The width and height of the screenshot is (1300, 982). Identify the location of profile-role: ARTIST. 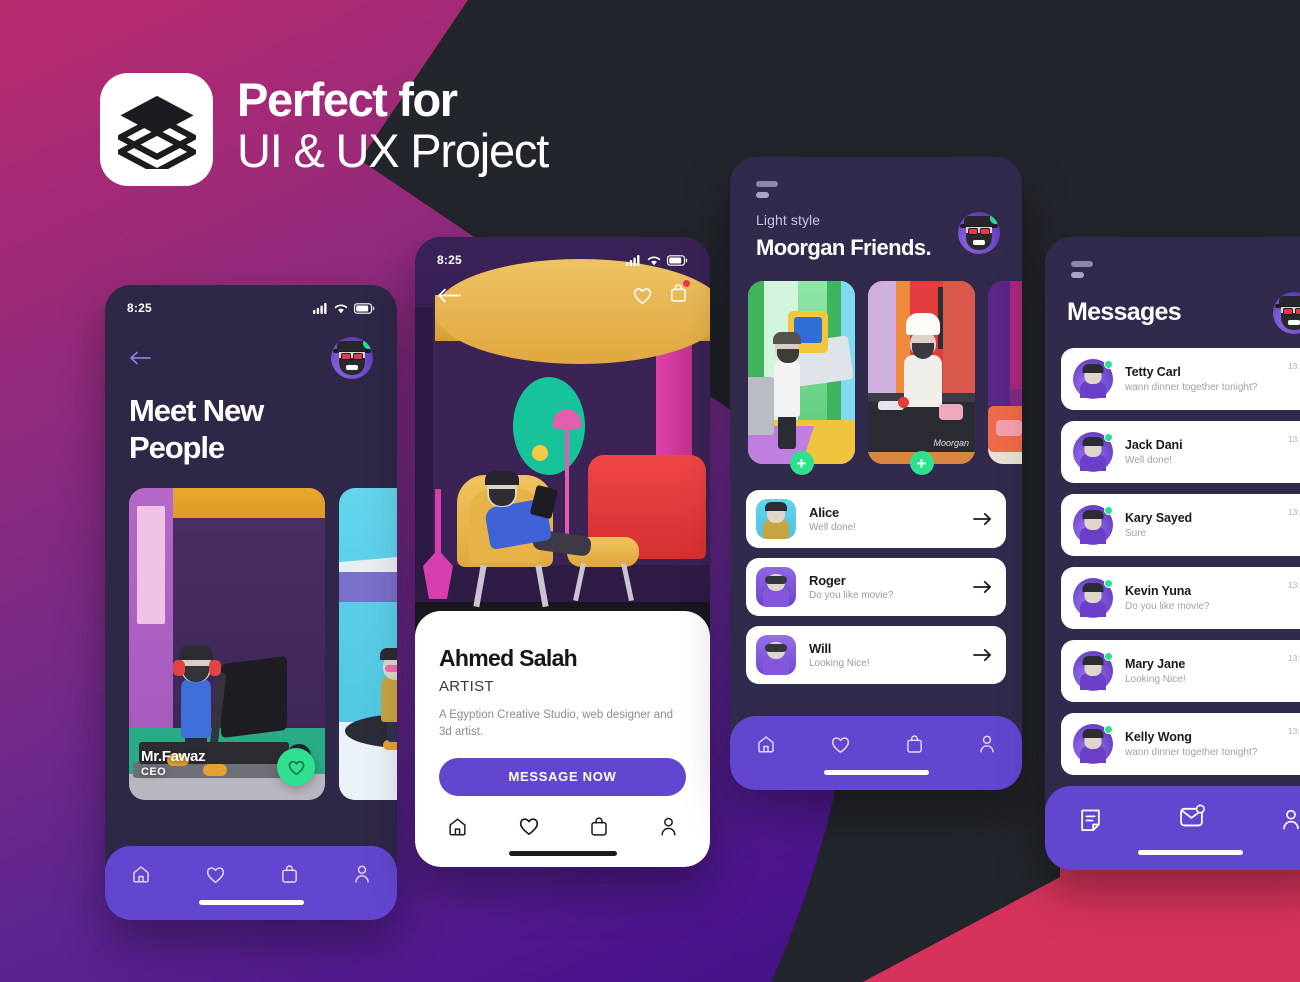
(466, 686).